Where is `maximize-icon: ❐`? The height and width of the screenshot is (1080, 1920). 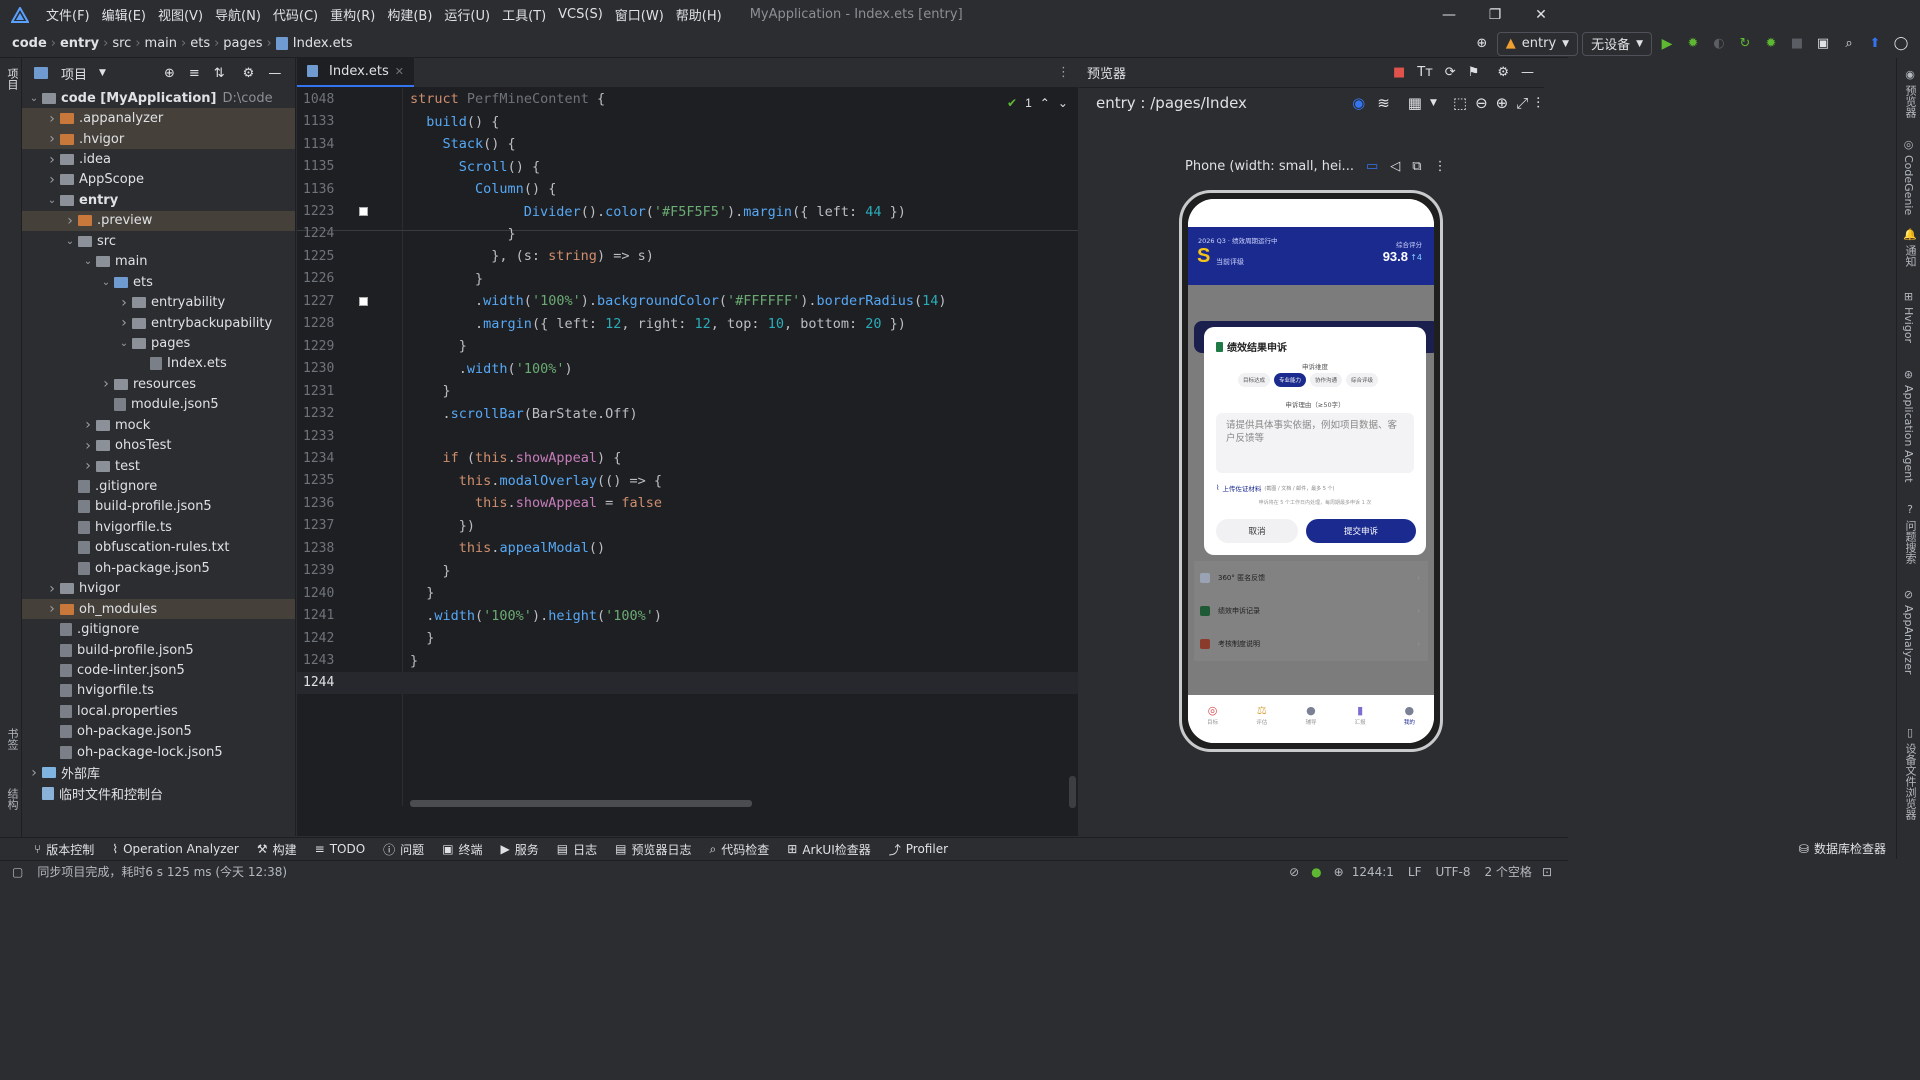 maximize-icon: ❐ is located at coordinates (1495, 14).